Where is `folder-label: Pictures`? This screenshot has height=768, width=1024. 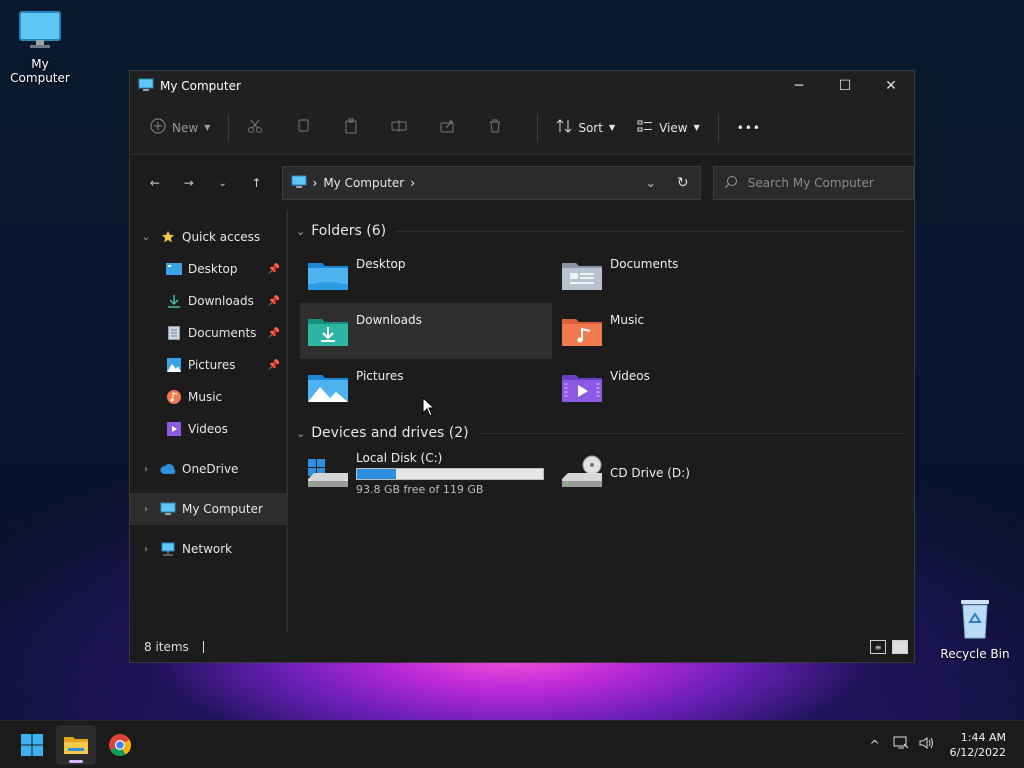
folder-label: Pictures is located at coordinates (380, 376).